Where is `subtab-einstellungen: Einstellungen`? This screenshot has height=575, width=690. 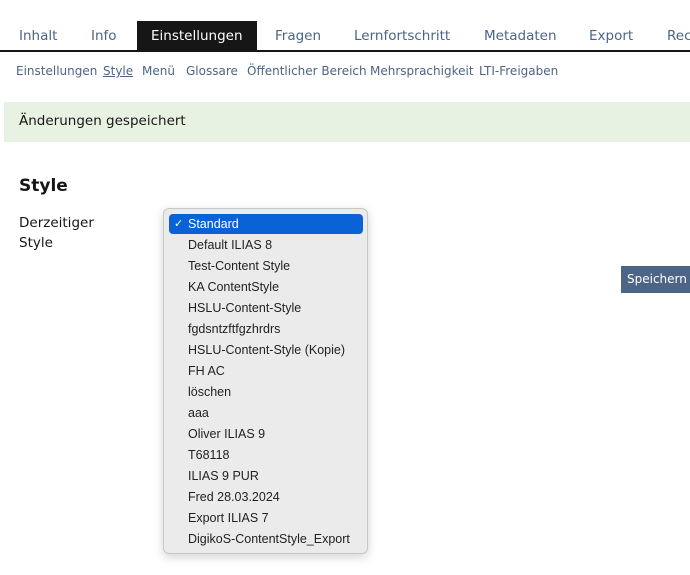 subtab-einstellungen: Einstellungen is located at coordinates (56, 71).